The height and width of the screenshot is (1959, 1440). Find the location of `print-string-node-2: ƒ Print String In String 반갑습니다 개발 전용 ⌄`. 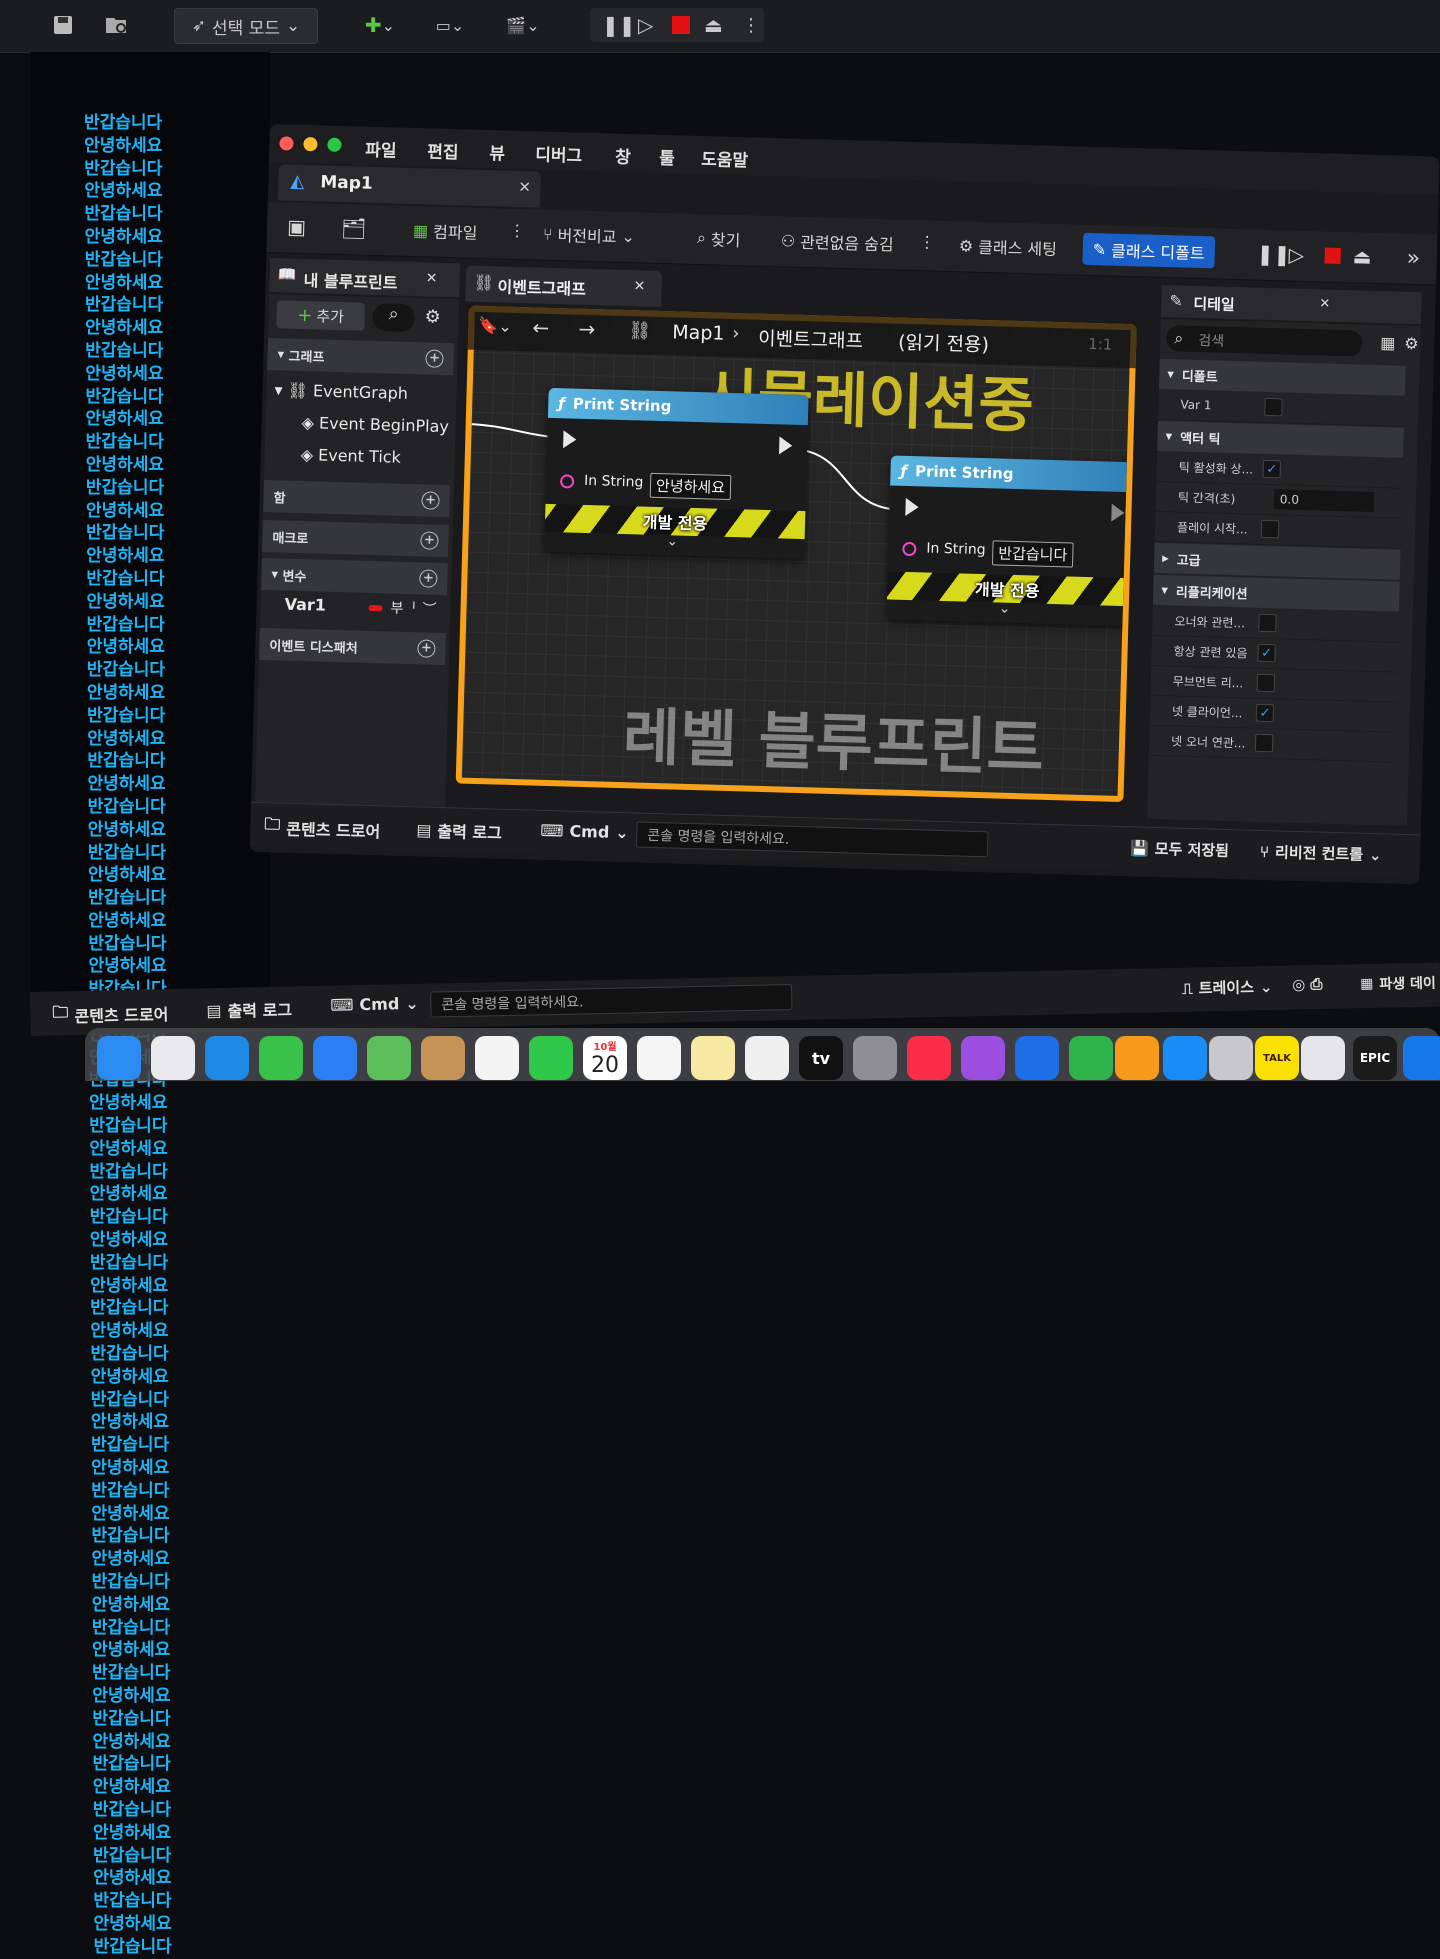

print-string-node-2: ƒ Print String In String 반갑습니다 개발 전용 ⌄ is located at coordinates (1008, 541).